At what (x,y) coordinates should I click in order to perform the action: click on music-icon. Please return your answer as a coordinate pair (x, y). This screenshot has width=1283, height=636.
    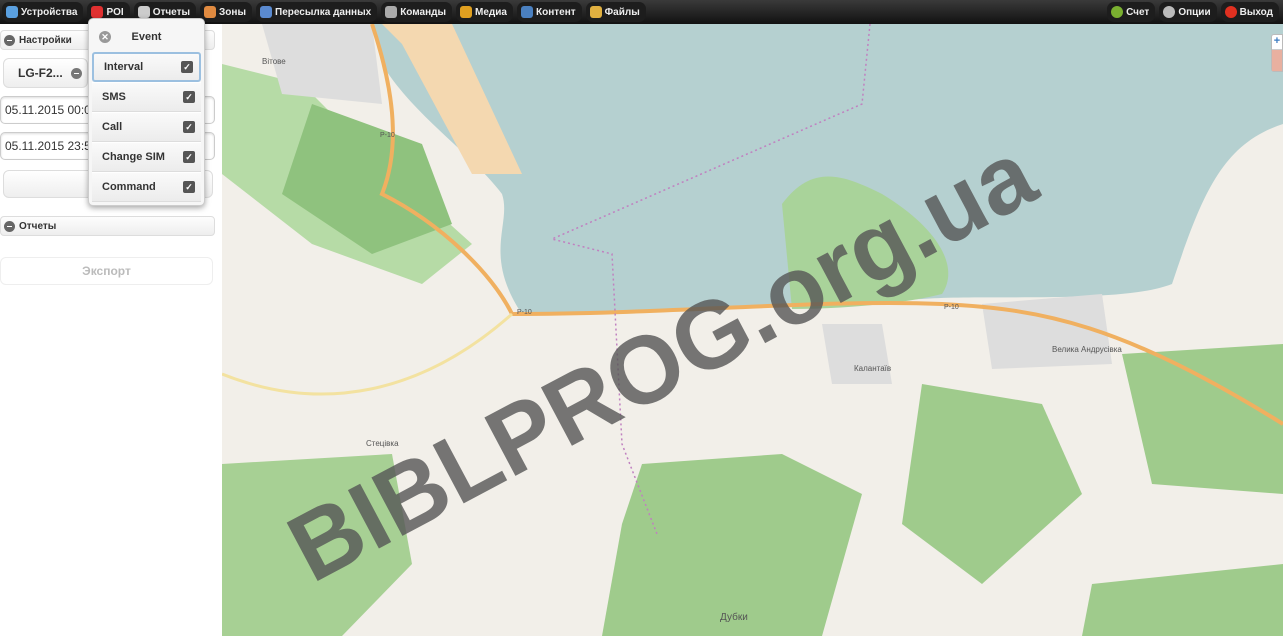
    Looking at the image, I should click on (466, 12).